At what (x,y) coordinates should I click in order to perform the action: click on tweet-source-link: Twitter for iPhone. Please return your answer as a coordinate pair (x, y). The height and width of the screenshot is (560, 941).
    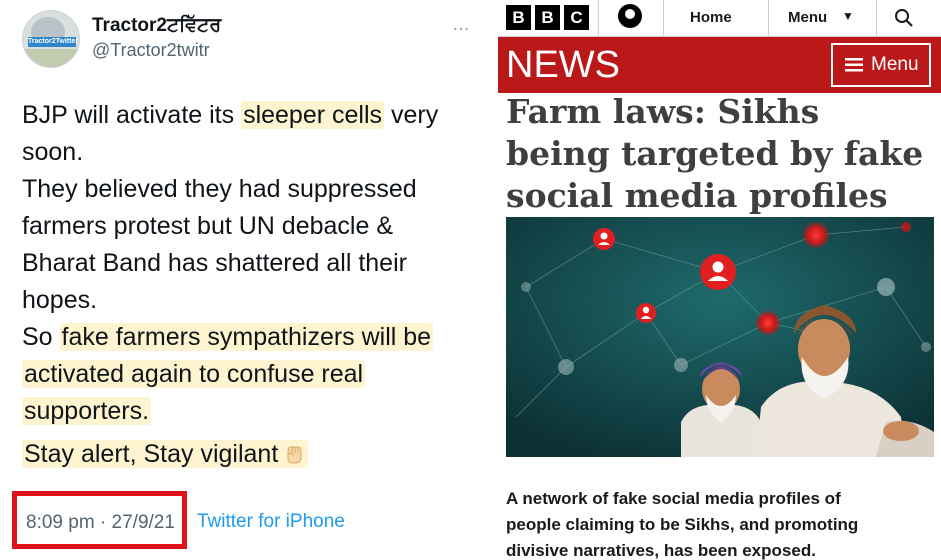
    Looking at the image, I should click on (271, 522).